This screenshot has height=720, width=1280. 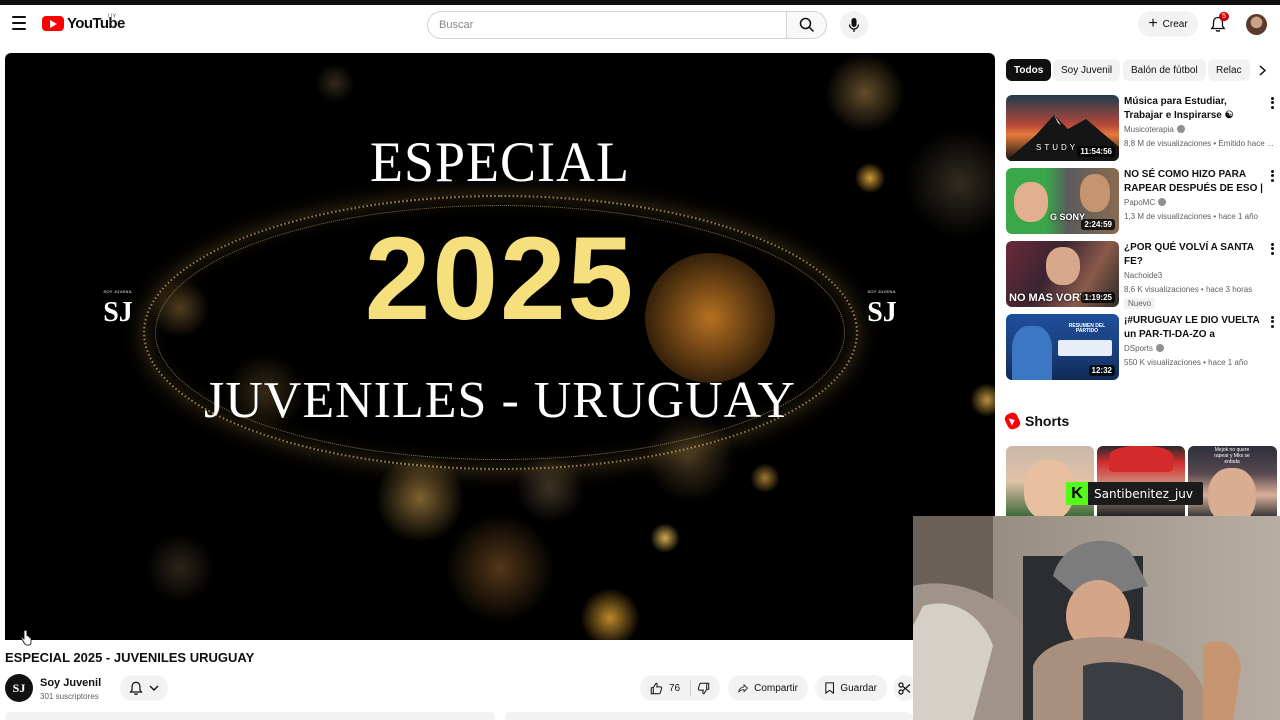 I want to click on channel-avatar: SJ, so click(x=19, y=688).